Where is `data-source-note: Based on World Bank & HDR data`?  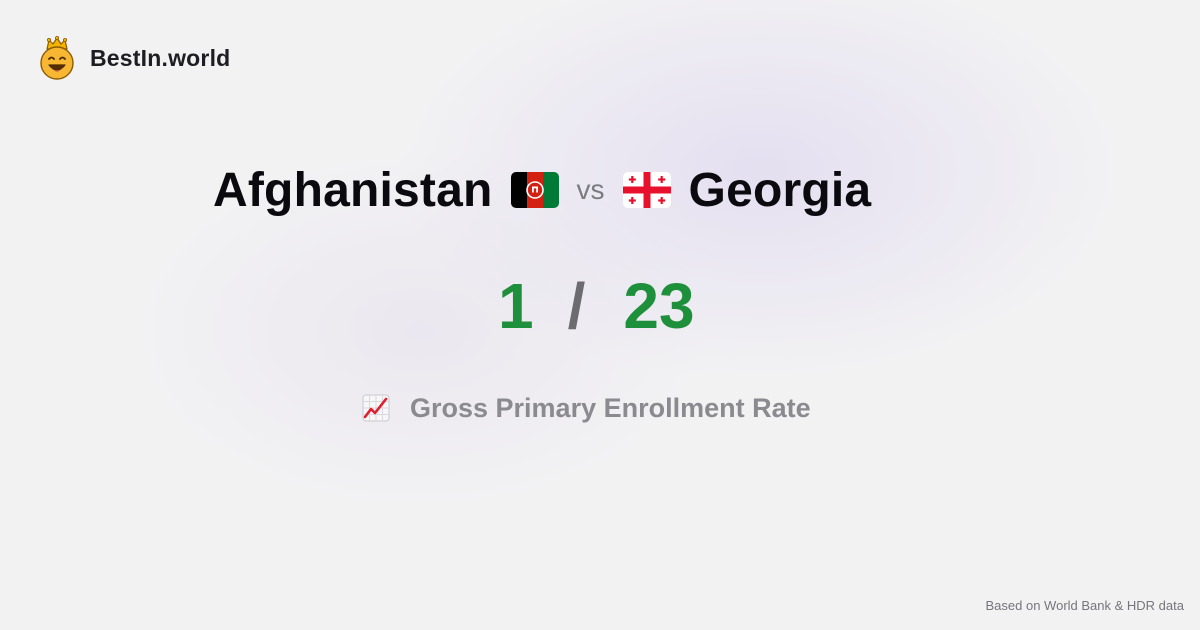
data-source-note: Based on World Bank & HDR data is located at coordinates (1084, 605).